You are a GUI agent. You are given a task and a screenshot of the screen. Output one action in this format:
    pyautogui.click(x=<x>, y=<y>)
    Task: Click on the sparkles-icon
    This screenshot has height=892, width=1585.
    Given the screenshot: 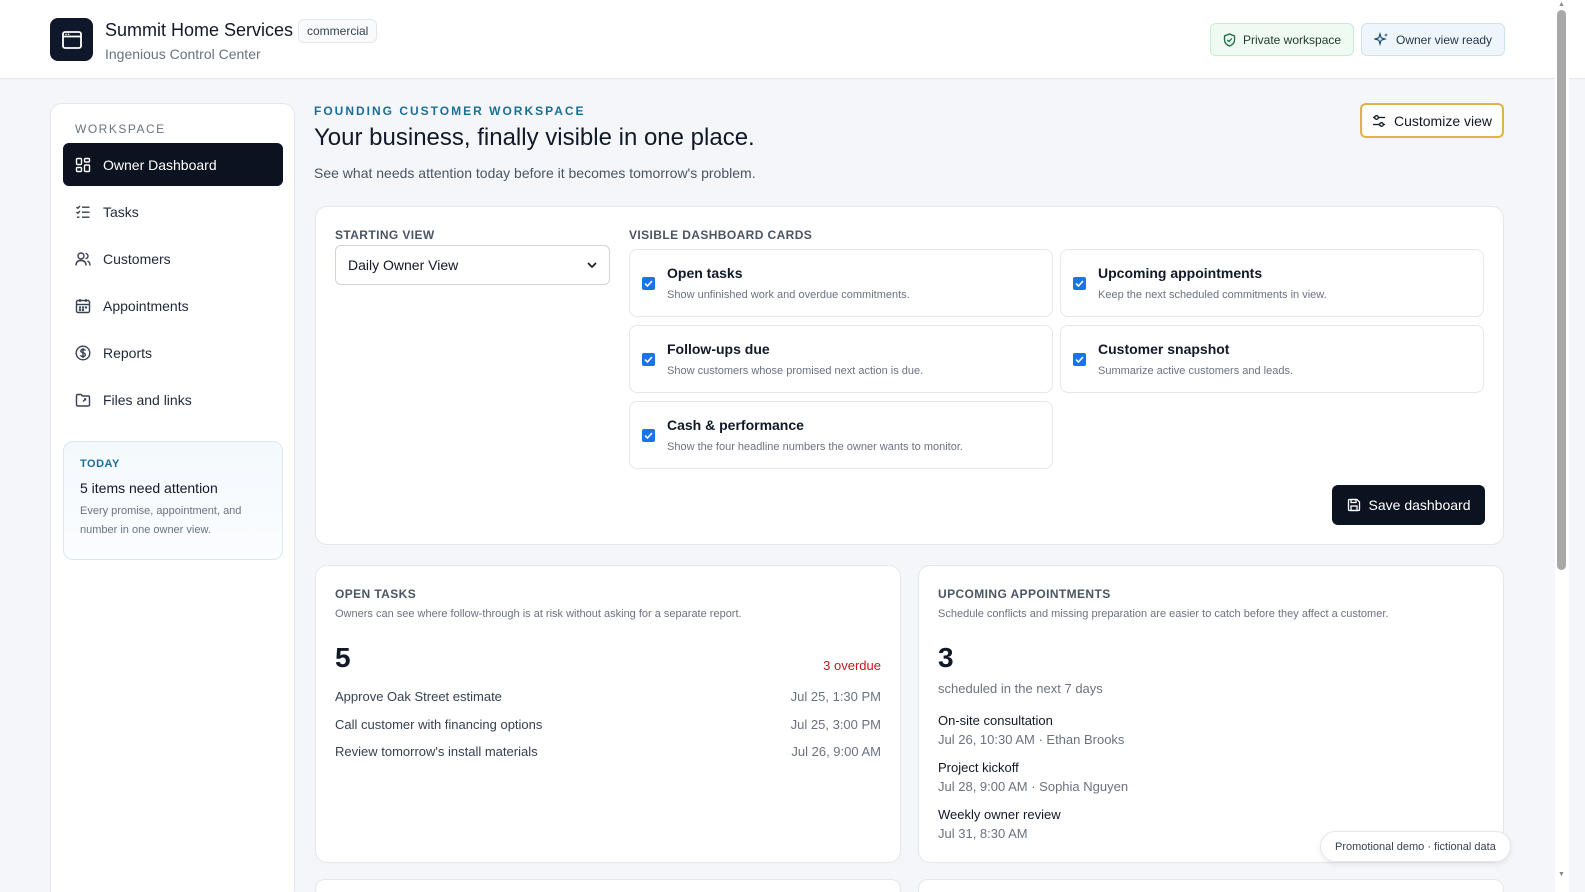 What is the action you would take?
    pyautogui.click(x=1381, y=39)
    